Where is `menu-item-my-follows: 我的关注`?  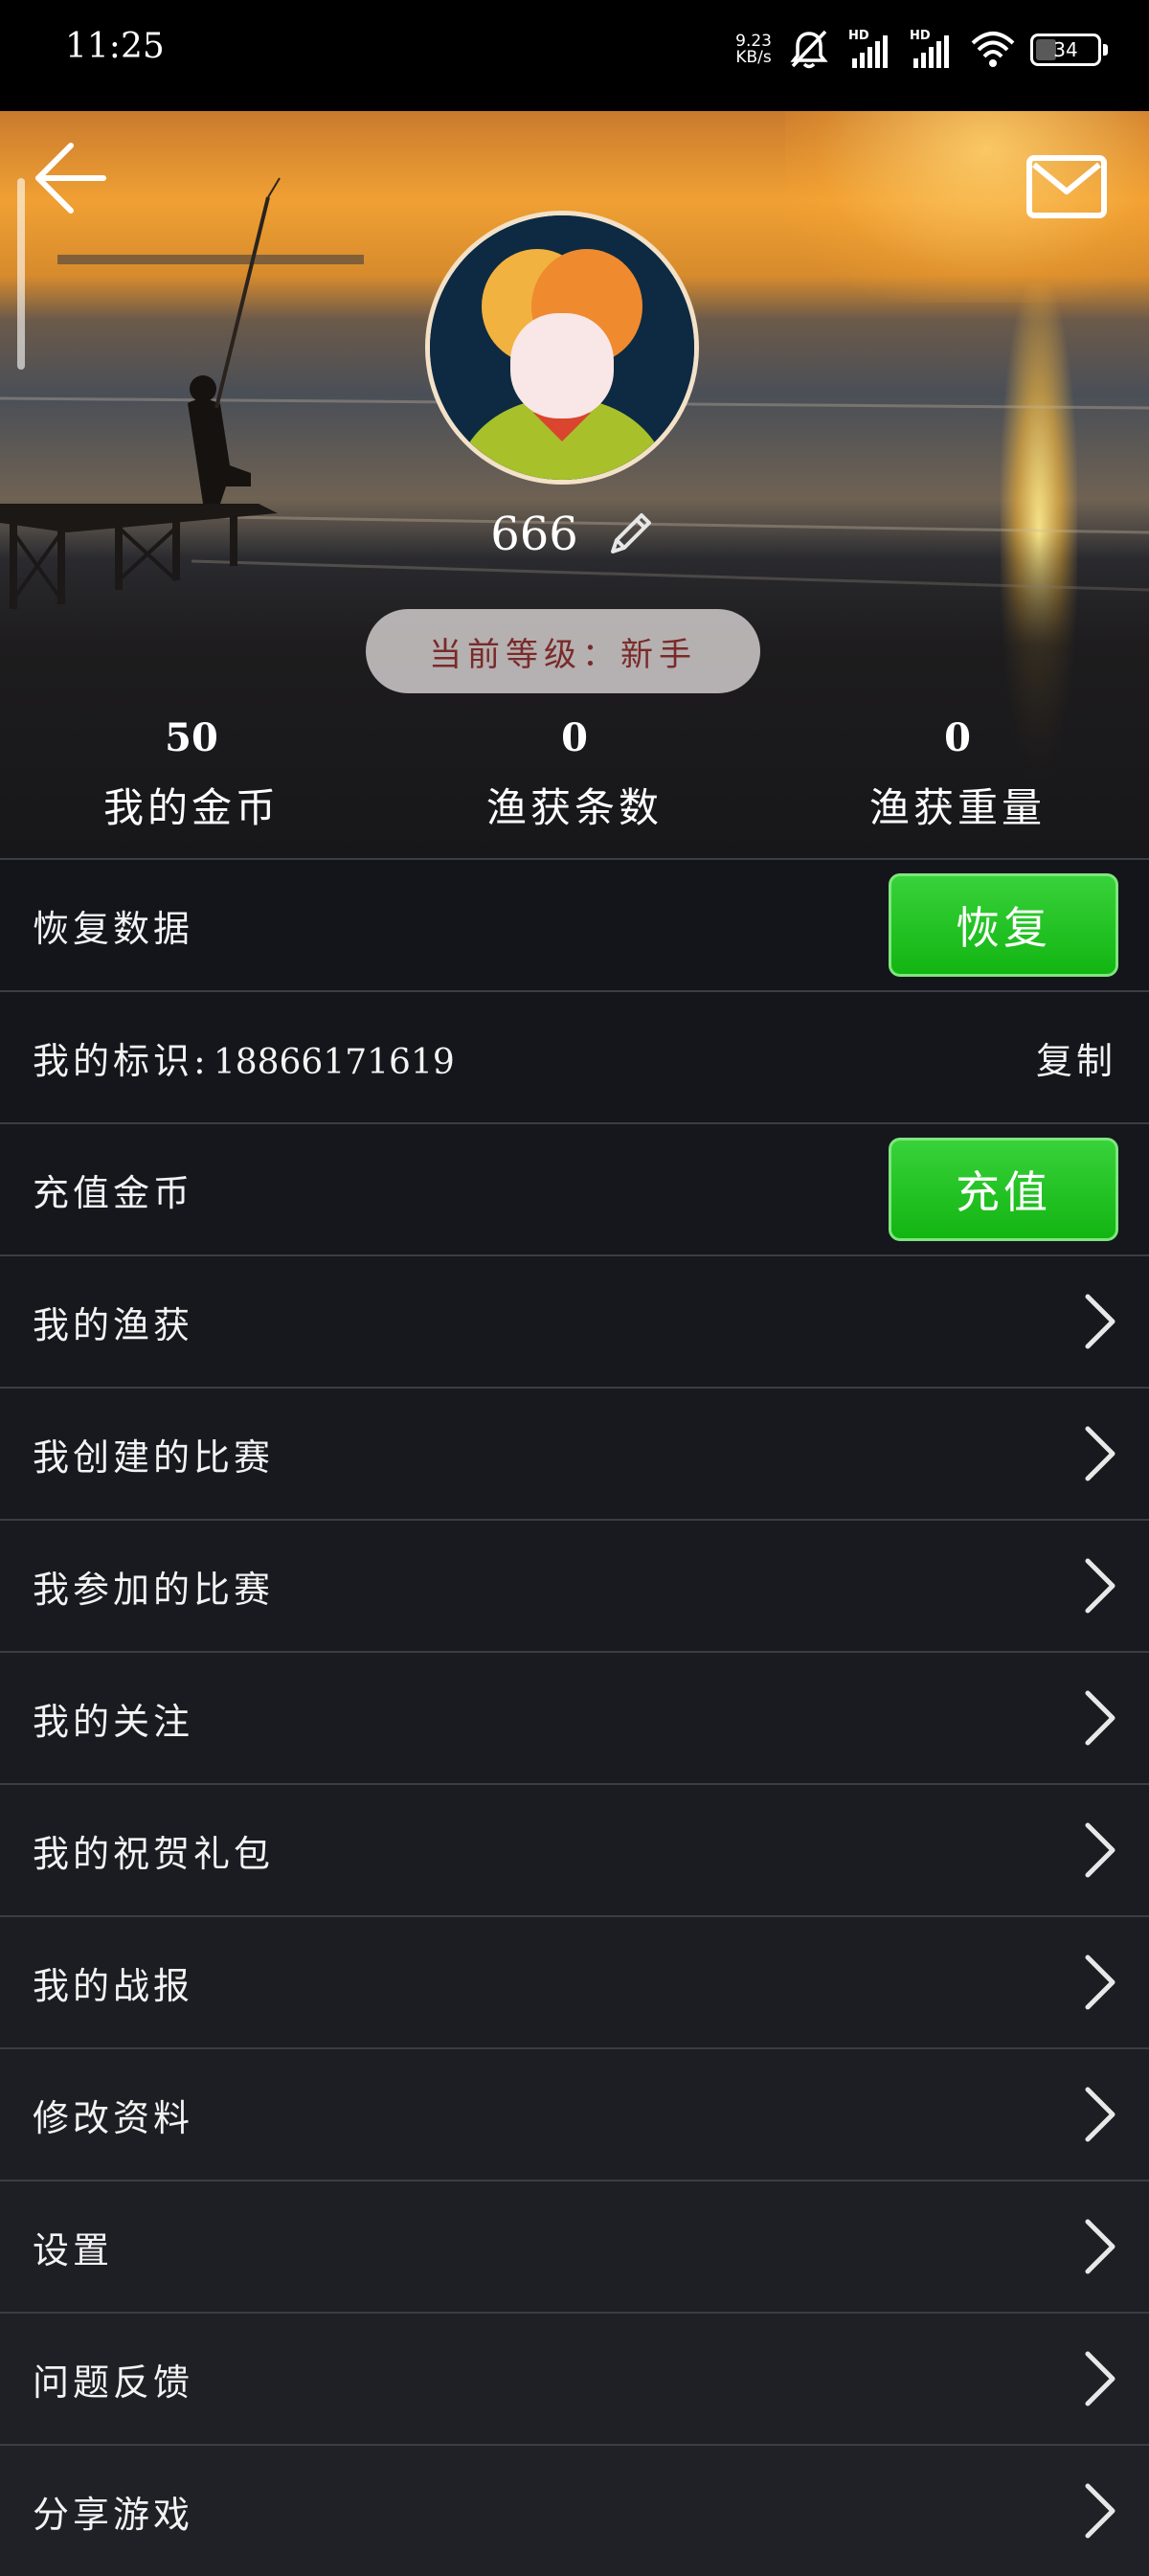
menu-item-my-follows: 我的关注 is located at coordinates (575, 1717).